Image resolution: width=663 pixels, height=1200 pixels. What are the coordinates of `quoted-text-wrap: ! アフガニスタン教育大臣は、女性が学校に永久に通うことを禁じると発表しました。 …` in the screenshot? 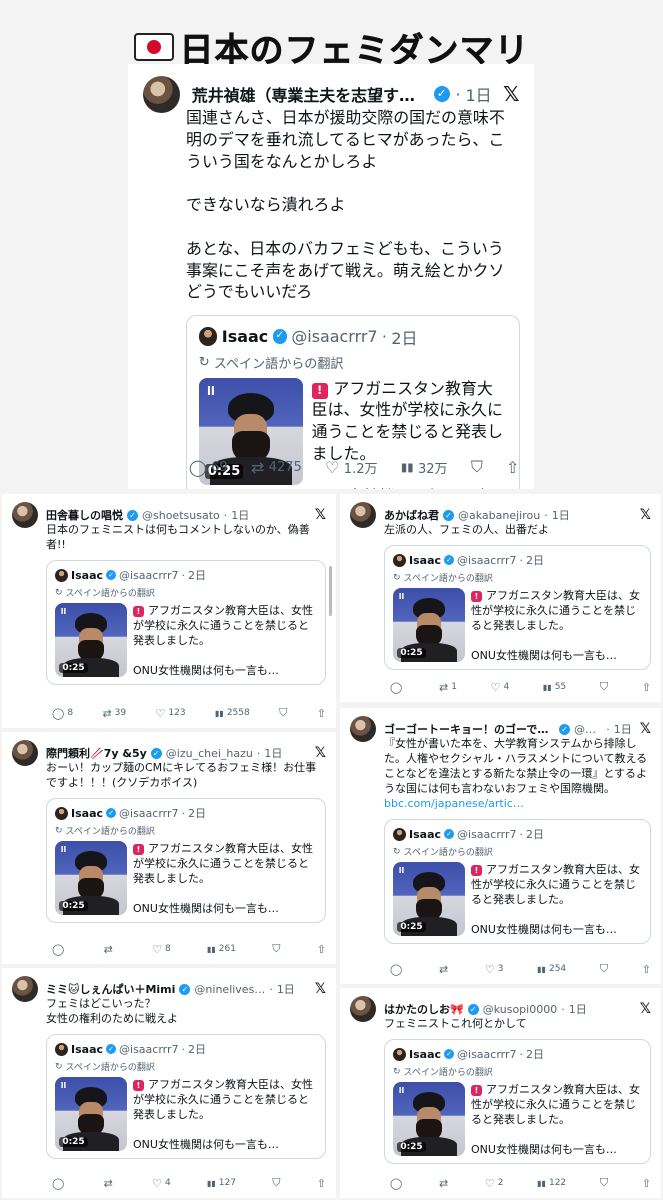 It's located at (225, 1114).